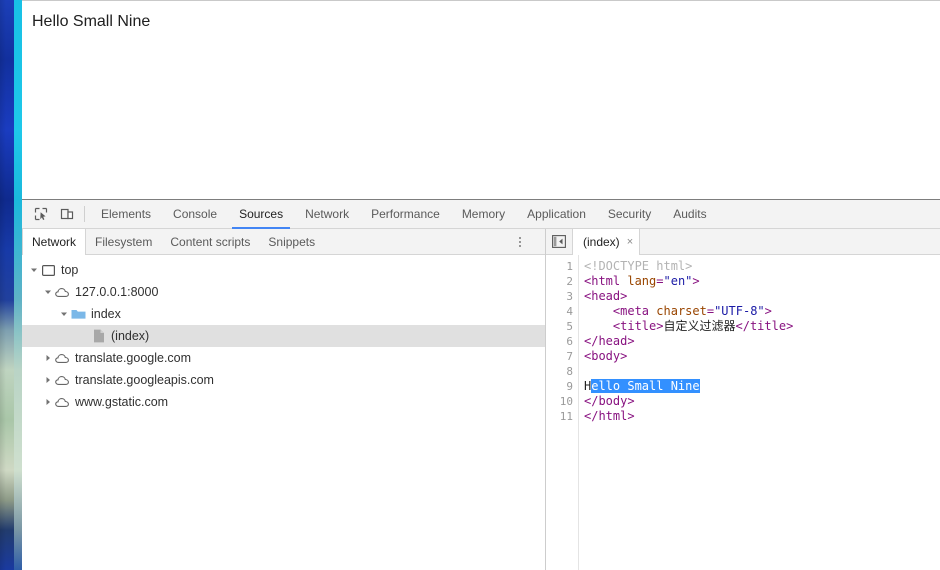  Describe the element at coordinates (569, 341) in the screenshot. I see `line-number: 6` at that location.